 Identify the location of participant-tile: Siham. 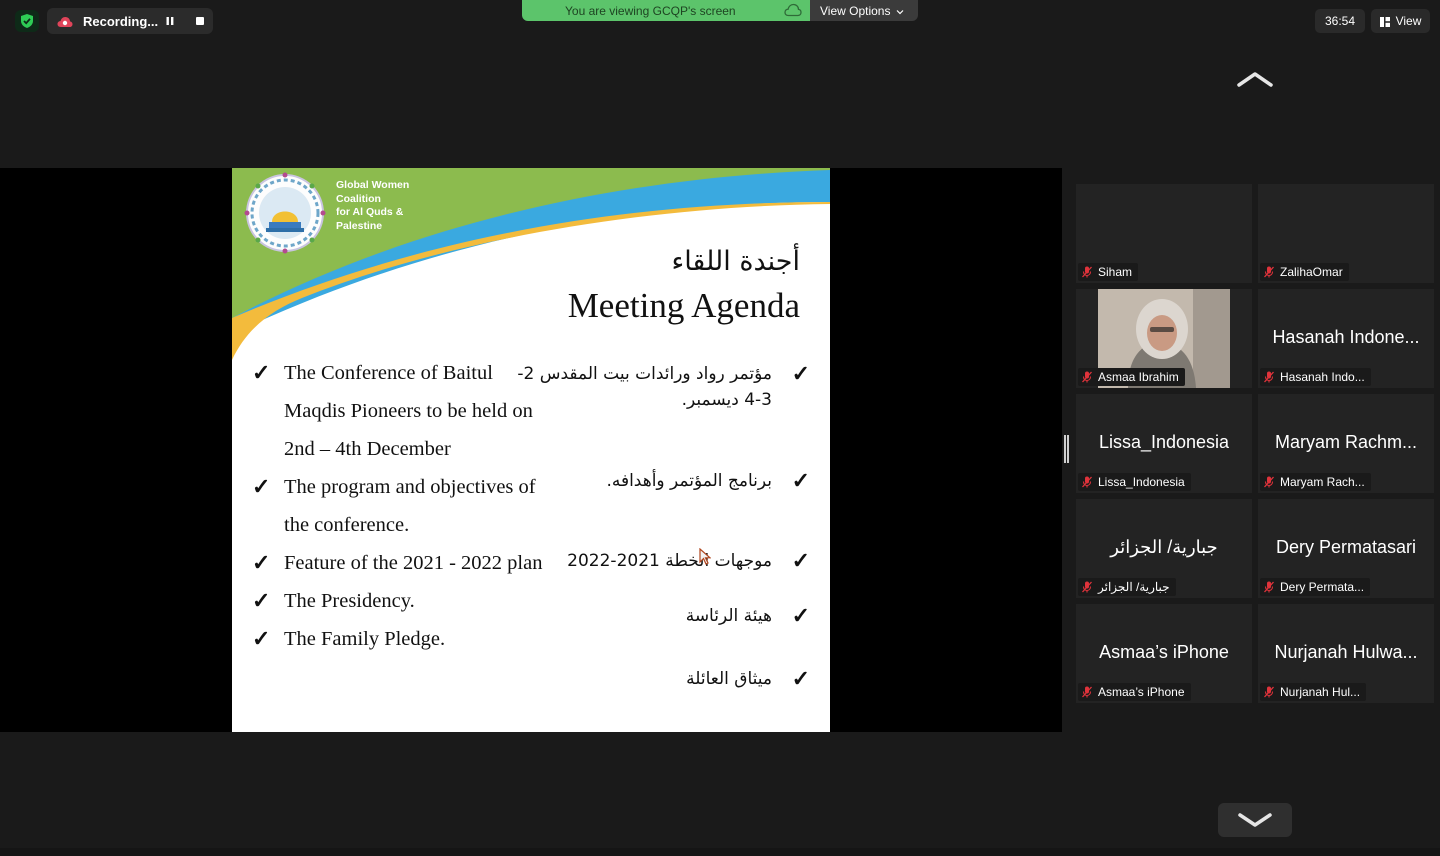
(1164, 233).